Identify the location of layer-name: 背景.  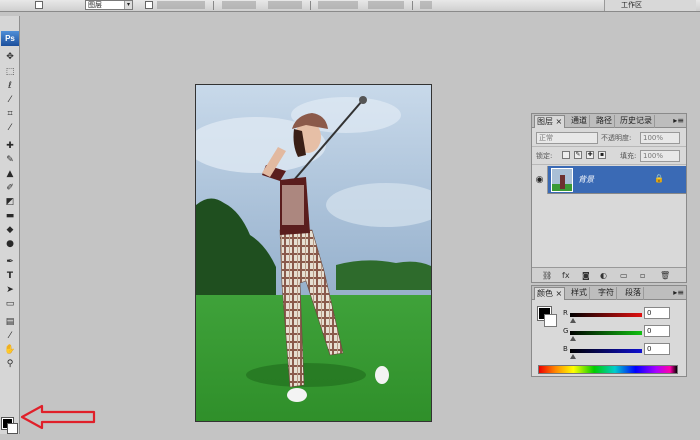
(586, 179).